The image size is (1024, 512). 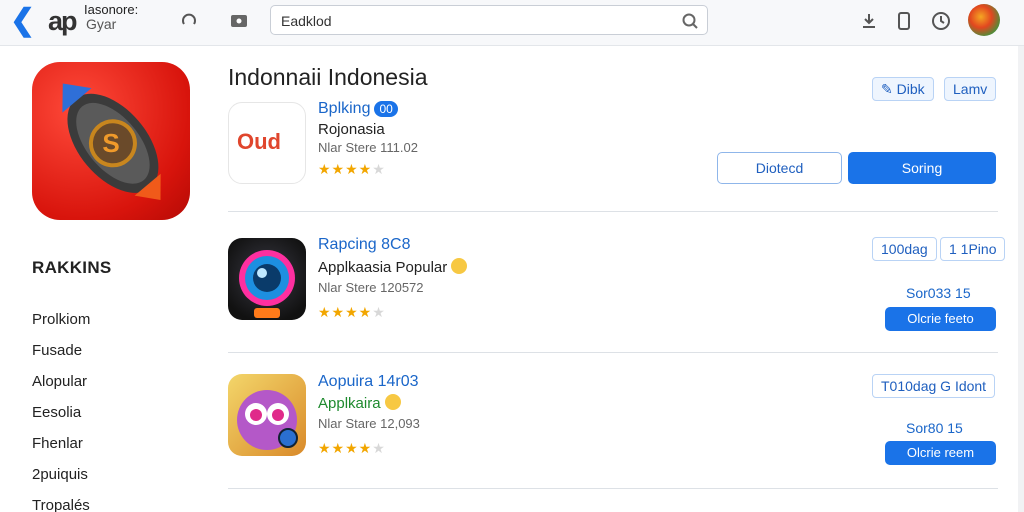 What do you see at coordinates (369, 423) in the screenshot?
I see `row-app-meta: Nlar Stare 12,093` at bounding box center [369, 423].